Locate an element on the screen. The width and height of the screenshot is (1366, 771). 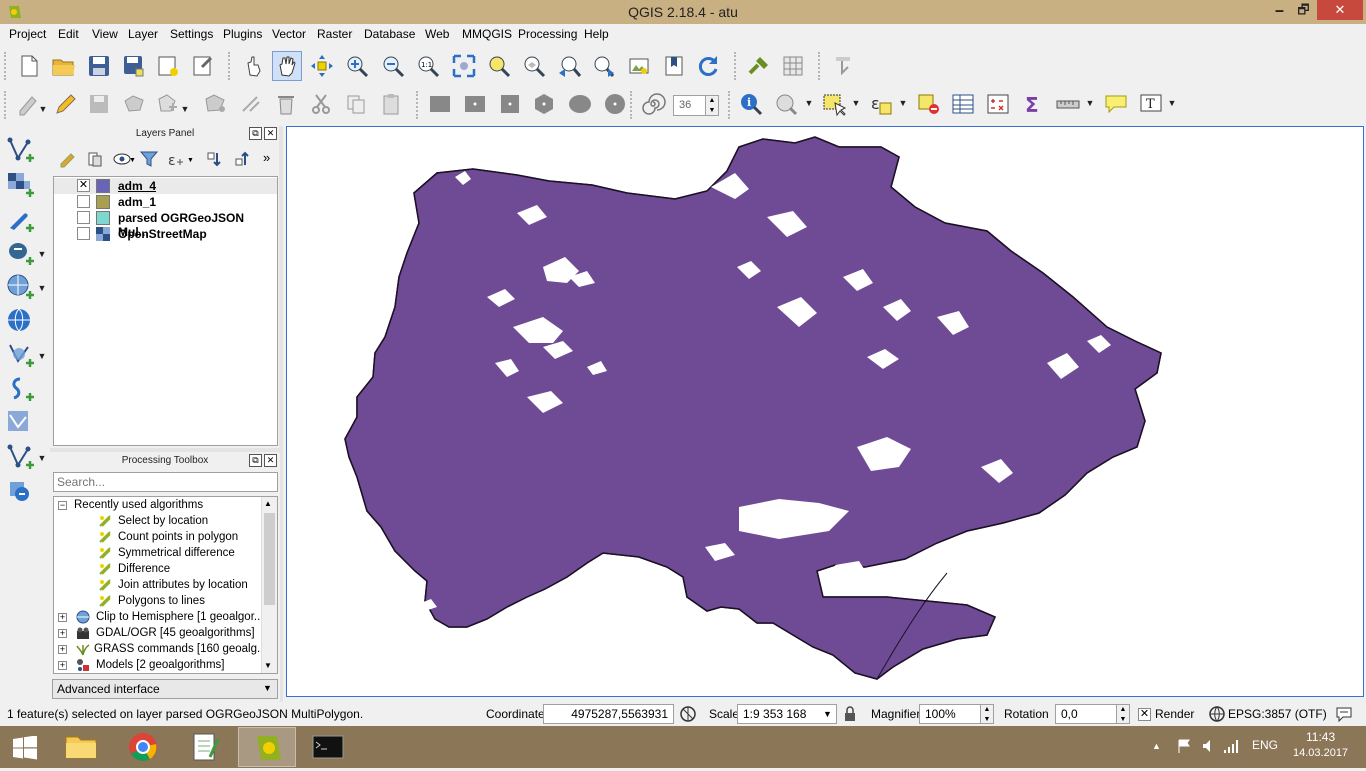
layer-item: adm_1 is located at coordinates (165, 202).